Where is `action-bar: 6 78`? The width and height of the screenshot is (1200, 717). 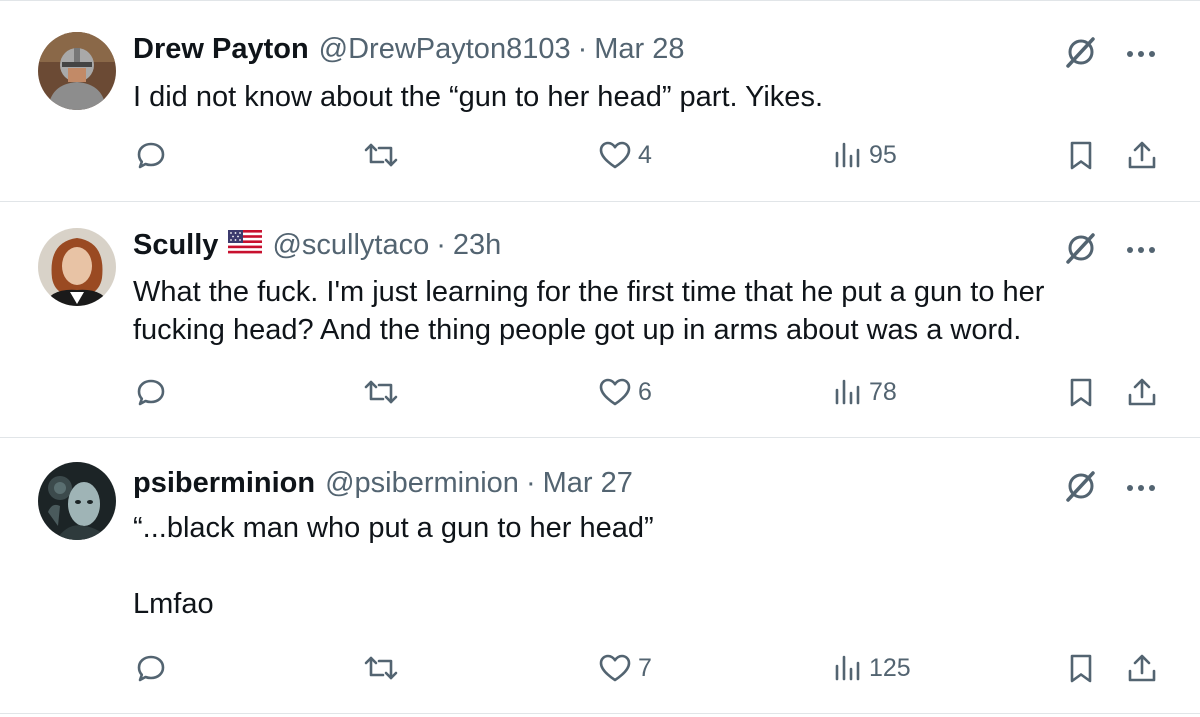
action-bar: 6 78 is located at coordinates (600, 396).